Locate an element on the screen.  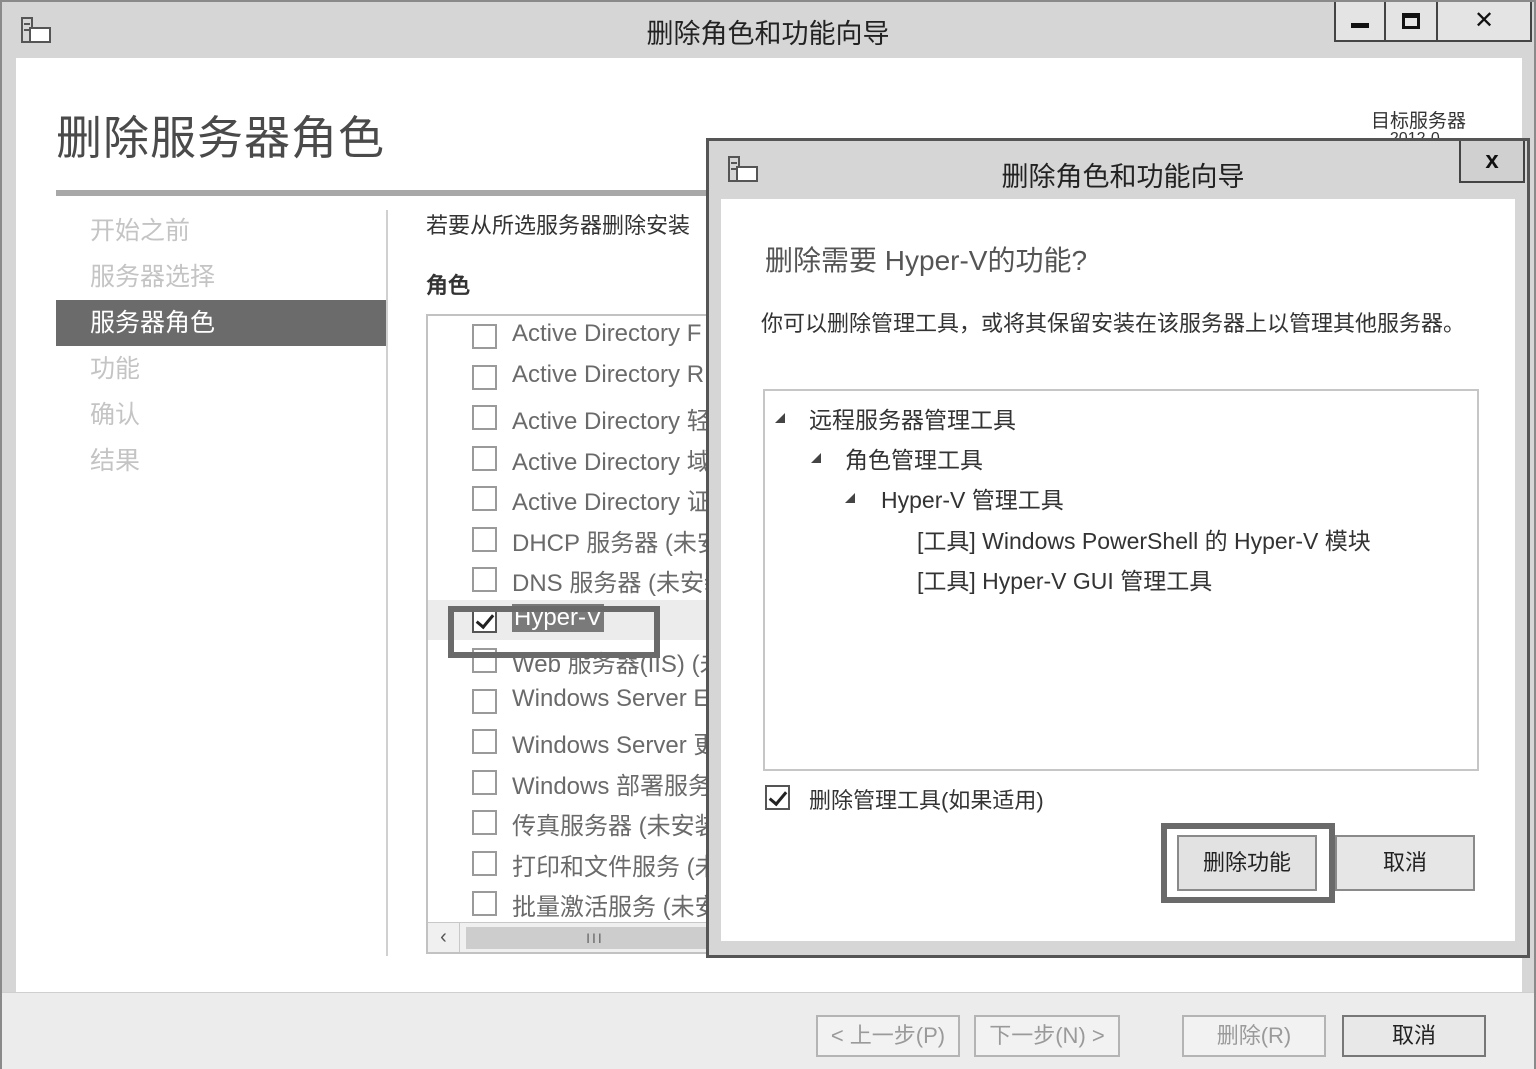
role-row: Active Directory R is located at coordinates (576, 377).